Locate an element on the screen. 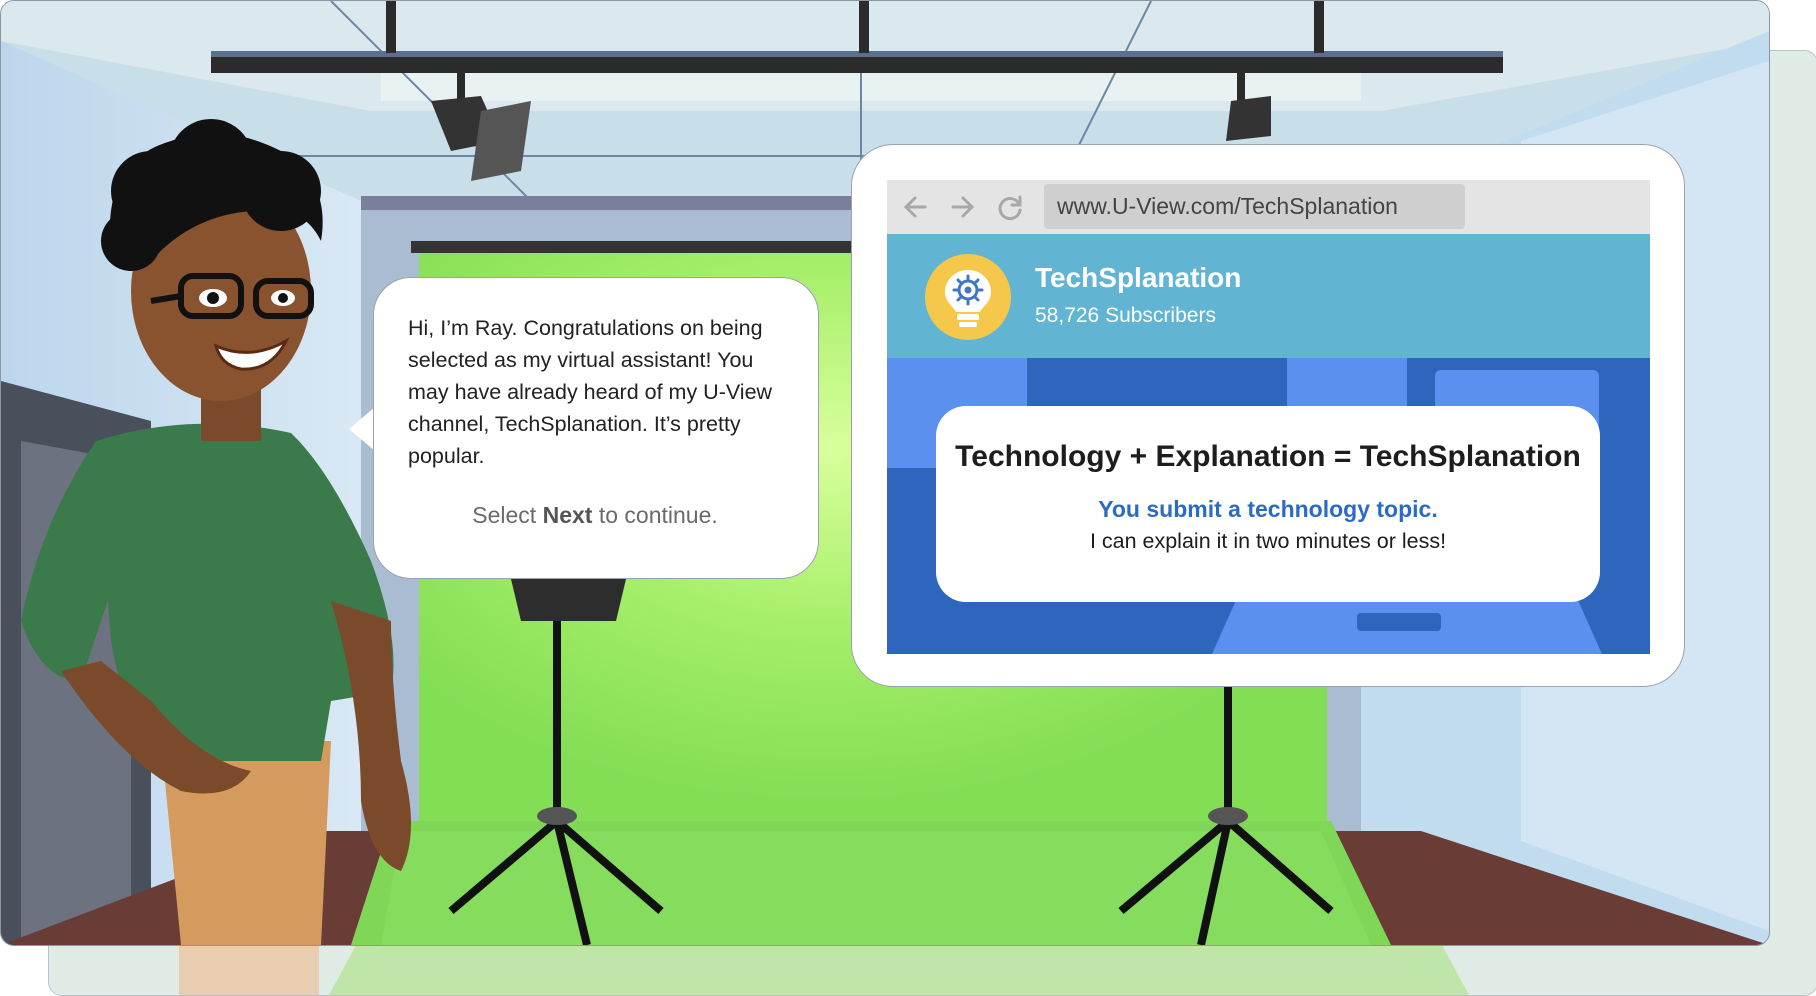 Image resolution: width=1816 pixels, height=996 pixels. channel-logo is located at coordinates (968, 297).